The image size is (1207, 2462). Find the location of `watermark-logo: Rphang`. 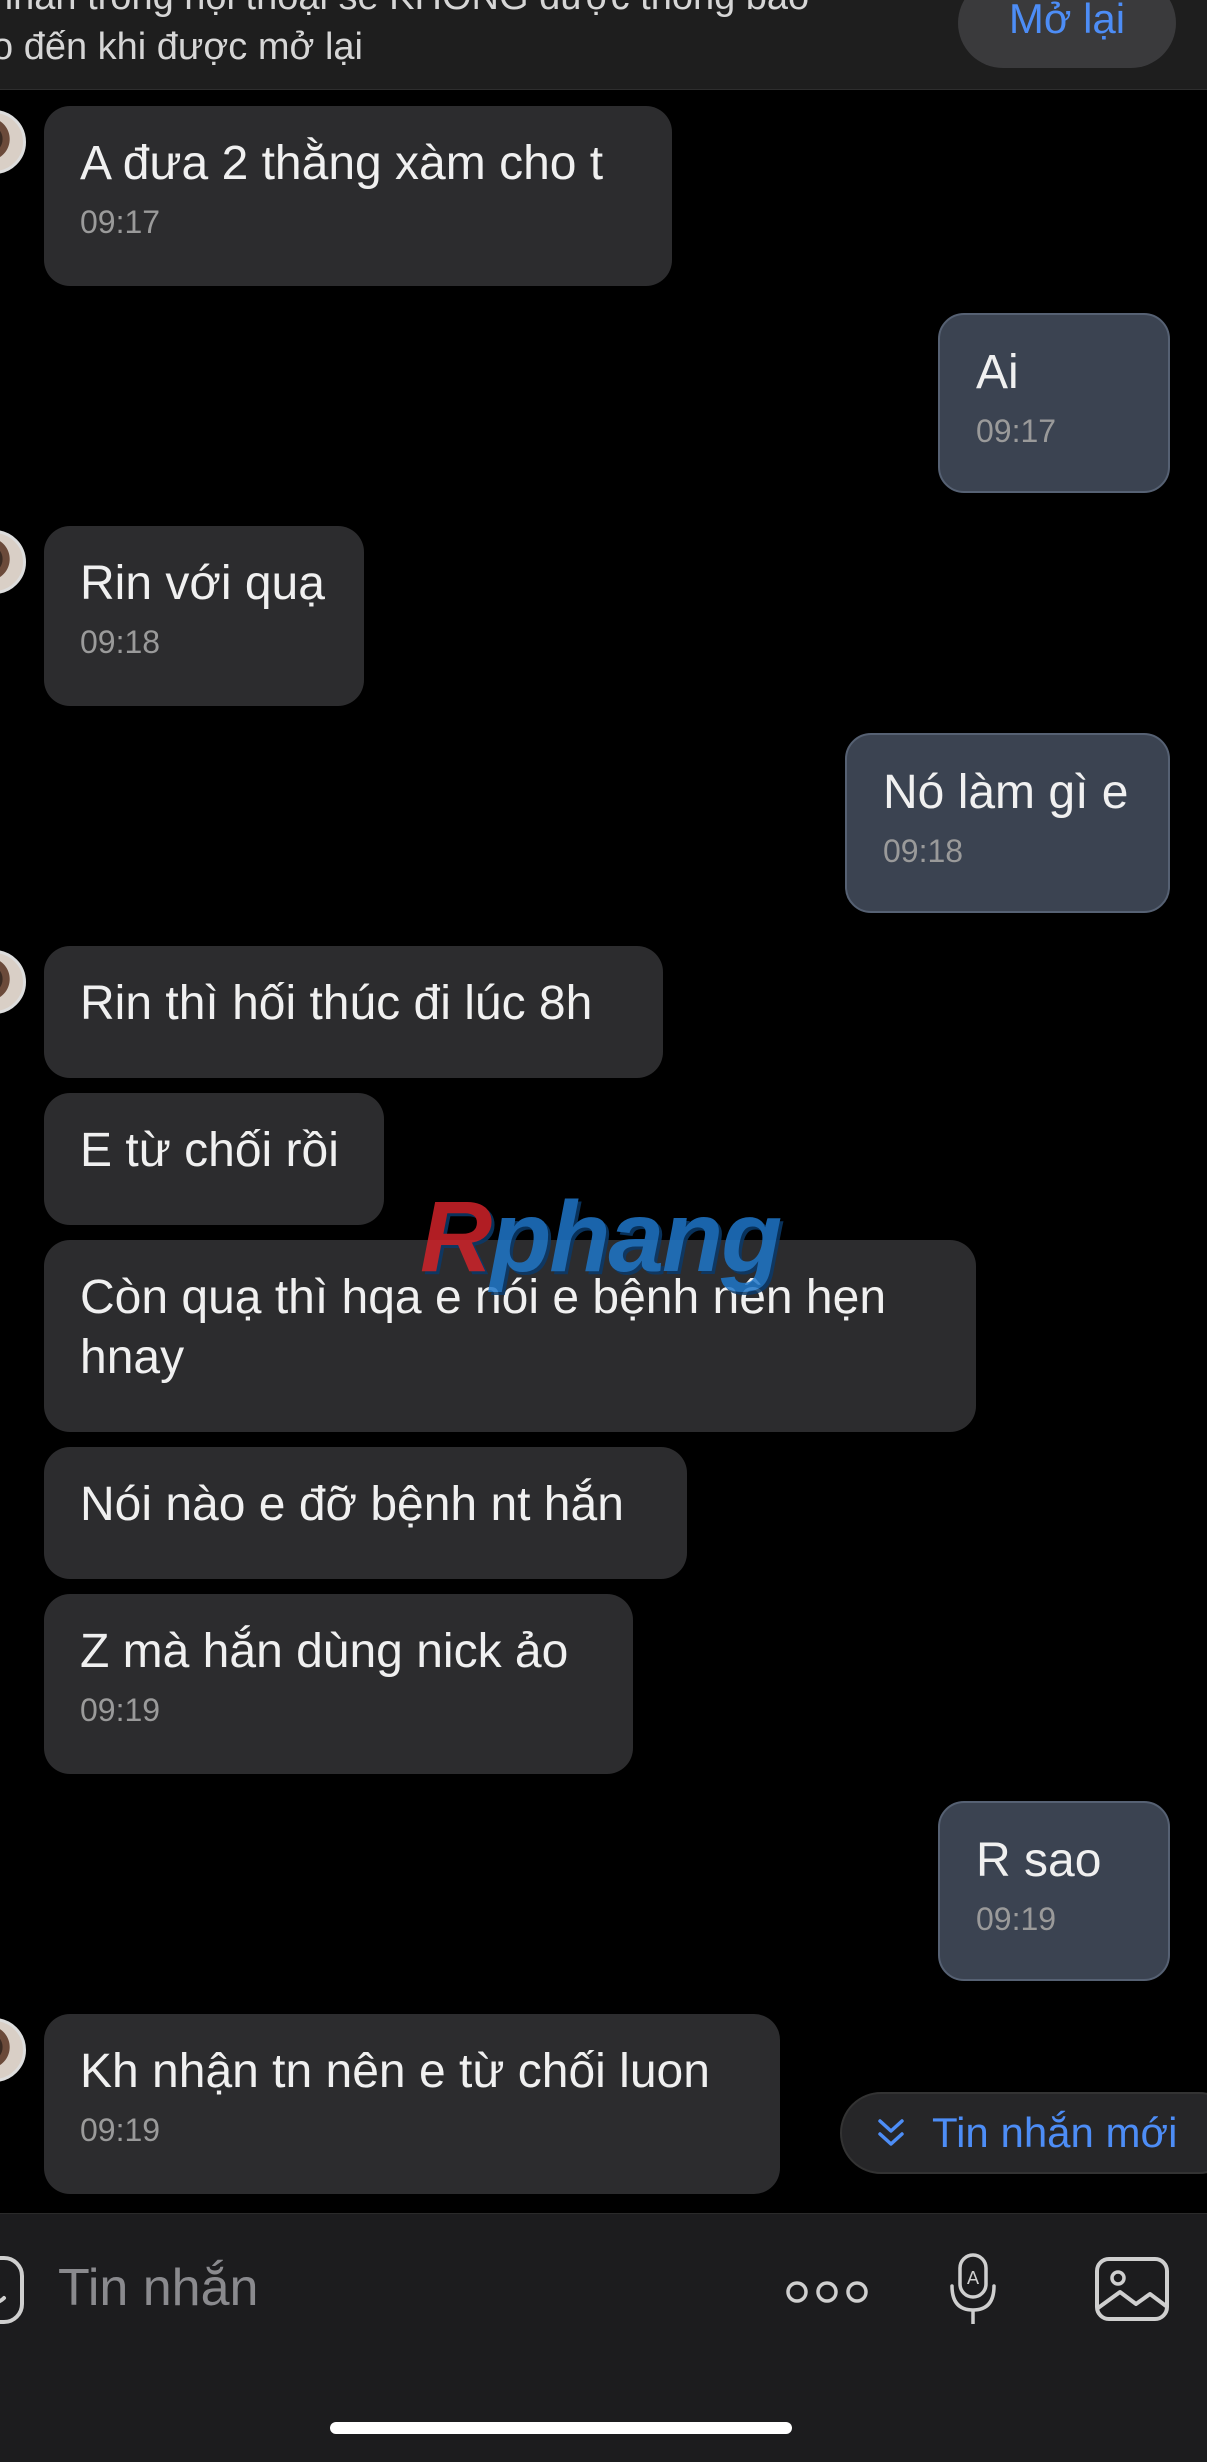

watermark-logo: Rphang is located at coordinates (601, 1237).